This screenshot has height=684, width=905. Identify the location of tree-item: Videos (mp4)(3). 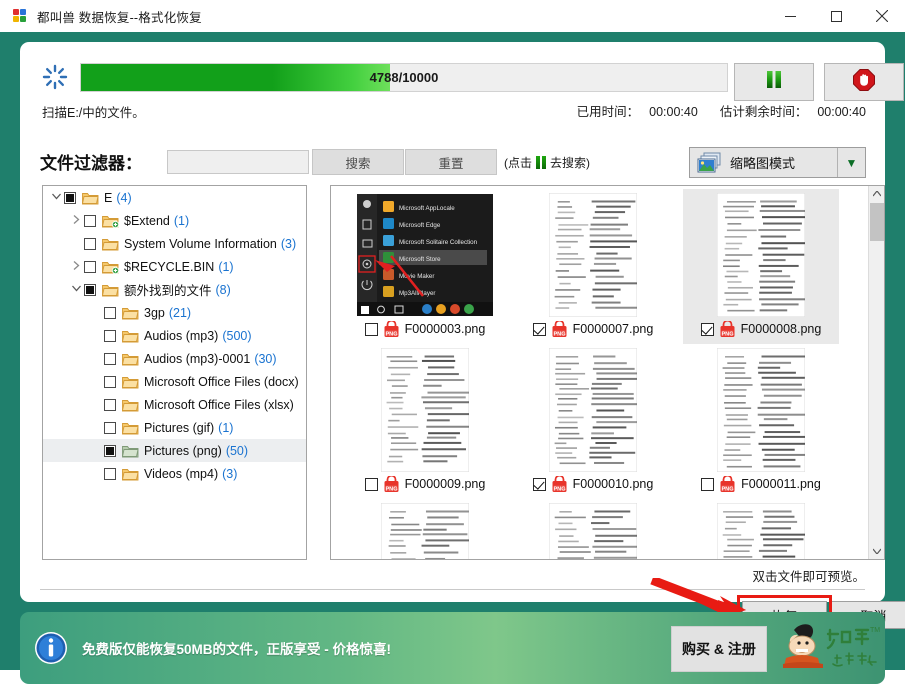
(174, 473).